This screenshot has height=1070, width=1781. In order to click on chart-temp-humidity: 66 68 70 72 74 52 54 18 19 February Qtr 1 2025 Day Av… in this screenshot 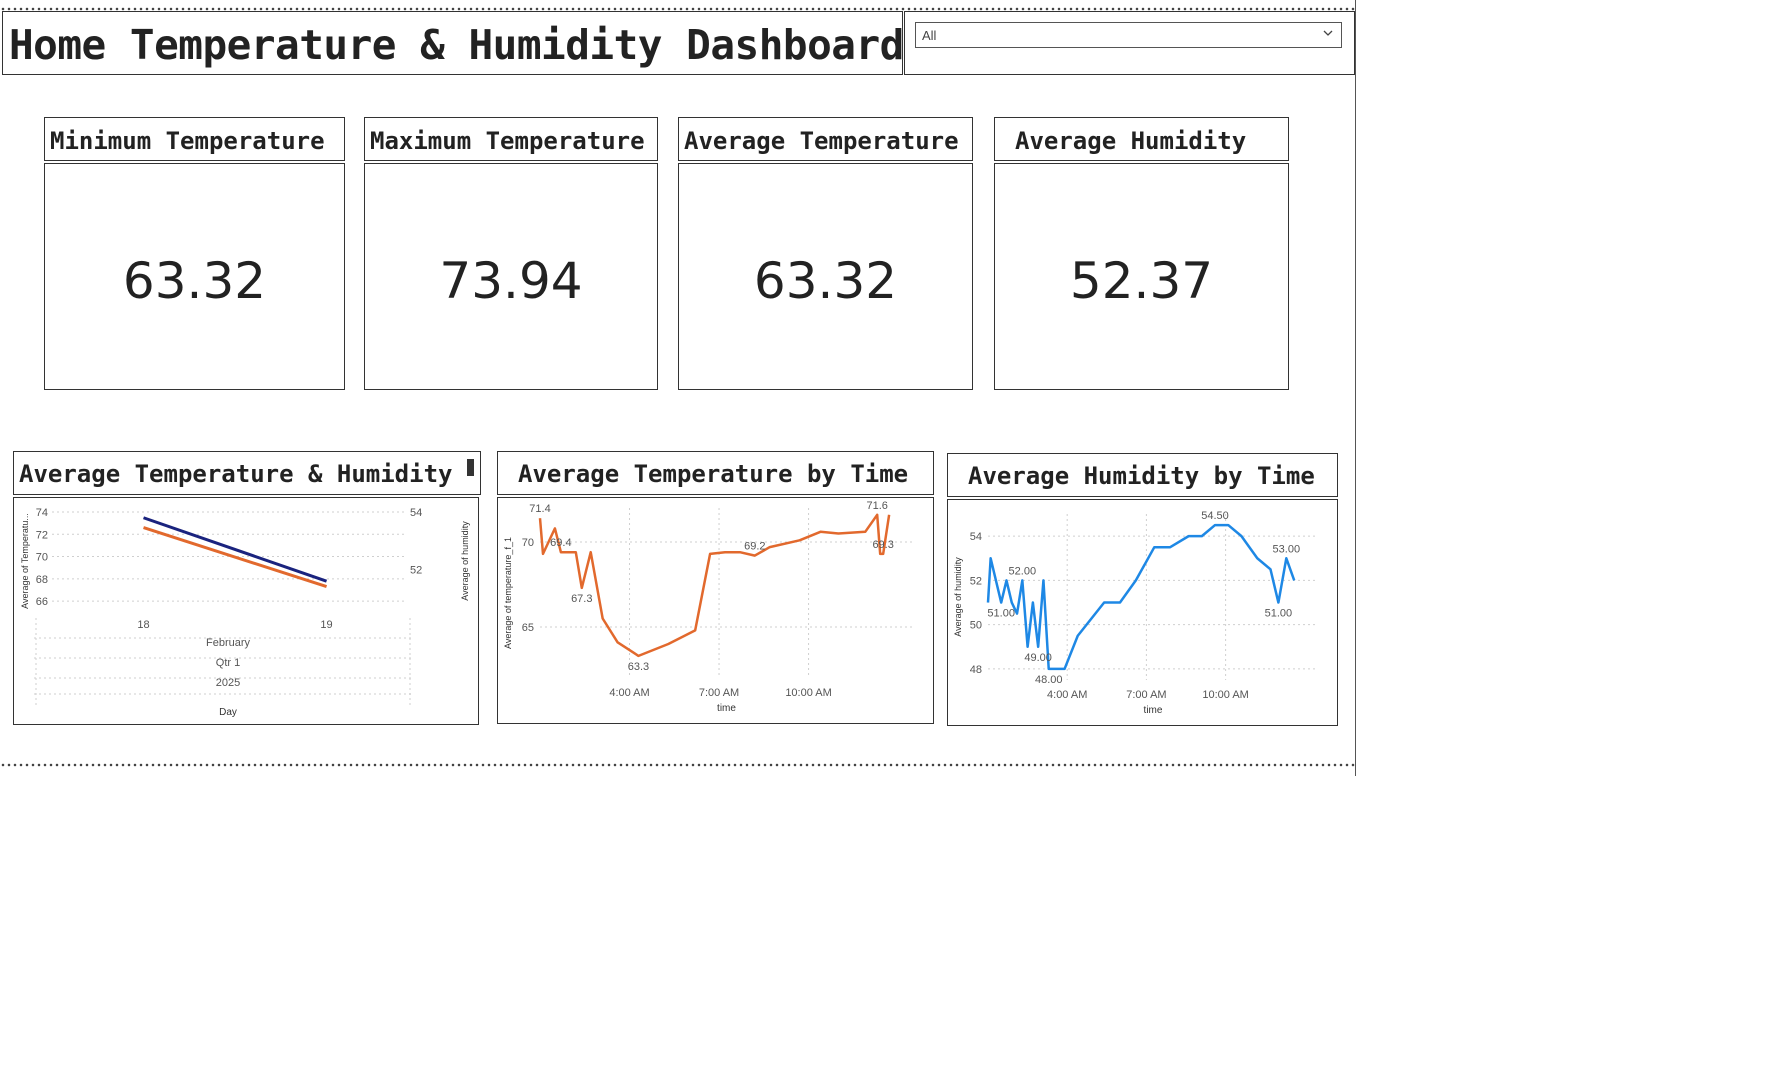, I will do `click(246, 611)`.